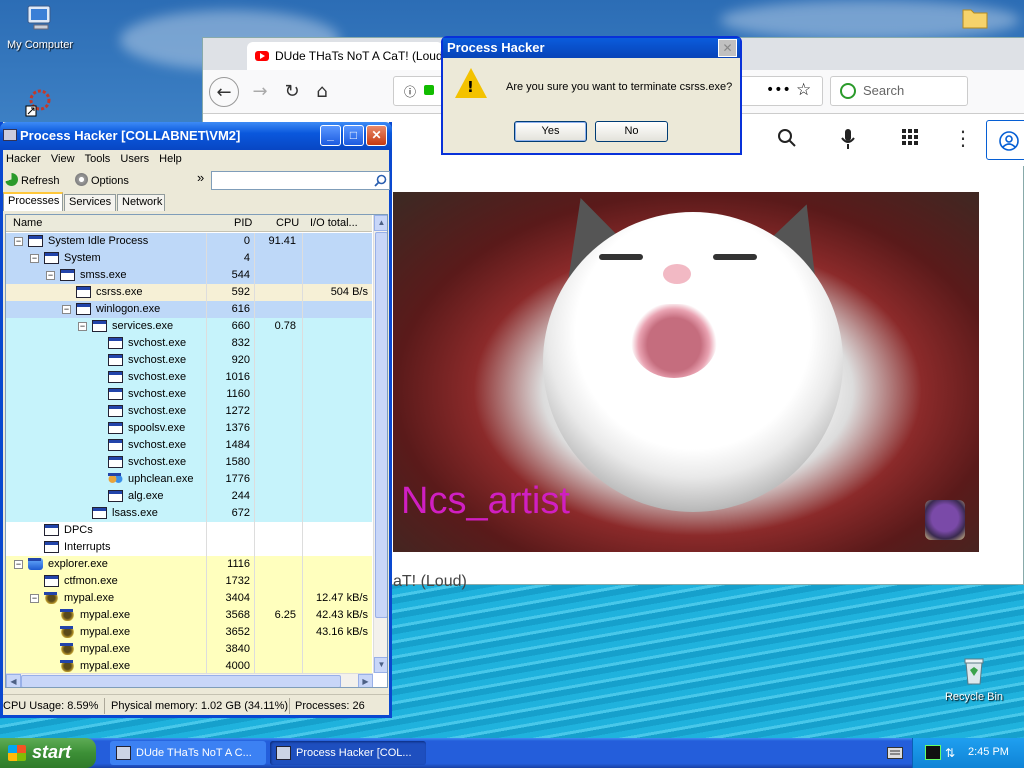  What do you see at coordinates (40, 27) in the screenshot?
I see `my-computer-shortcut: My Computer` at bounding box center [40, 27].